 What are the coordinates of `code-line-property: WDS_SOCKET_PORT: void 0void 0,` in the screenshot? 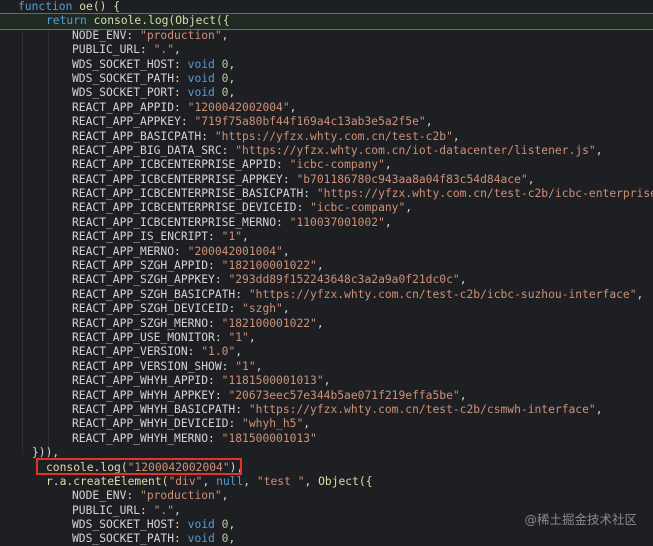 It's located at (326, 93).